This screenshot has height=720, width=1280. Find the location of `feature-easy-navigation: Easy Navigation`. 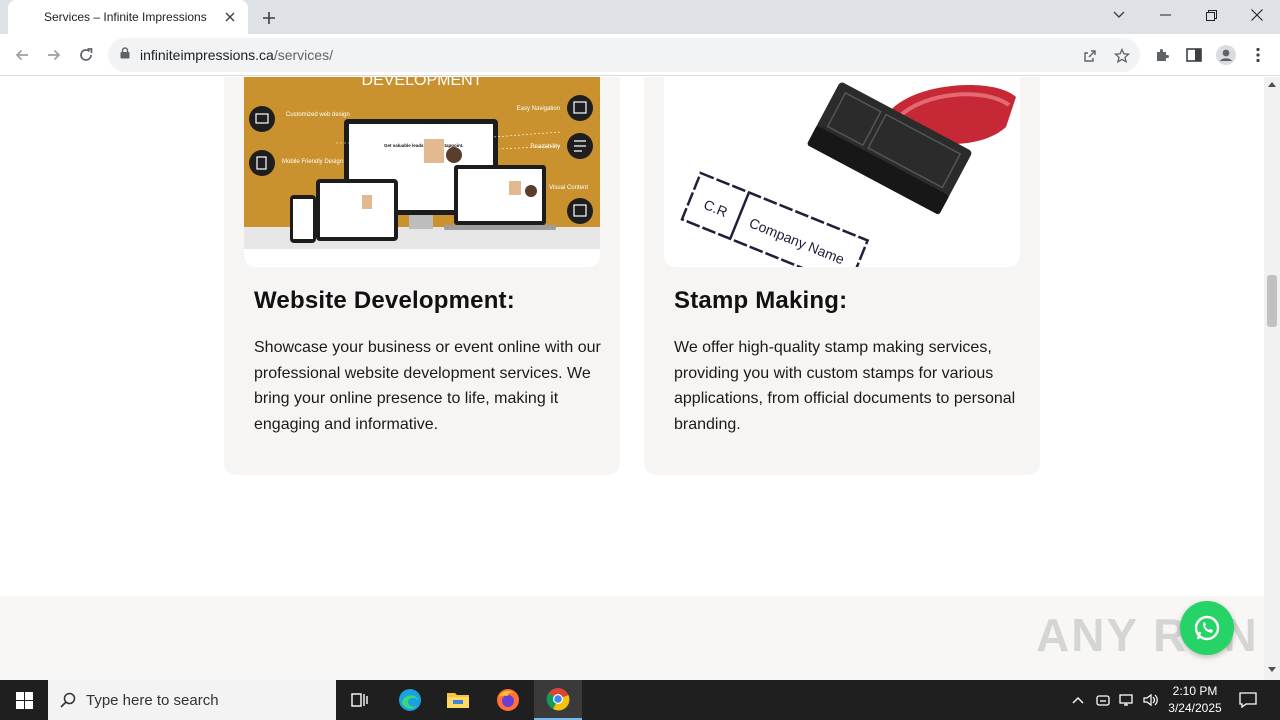

feature-easy-navigation: Easy Navigation is located at coordinates (538, 109).